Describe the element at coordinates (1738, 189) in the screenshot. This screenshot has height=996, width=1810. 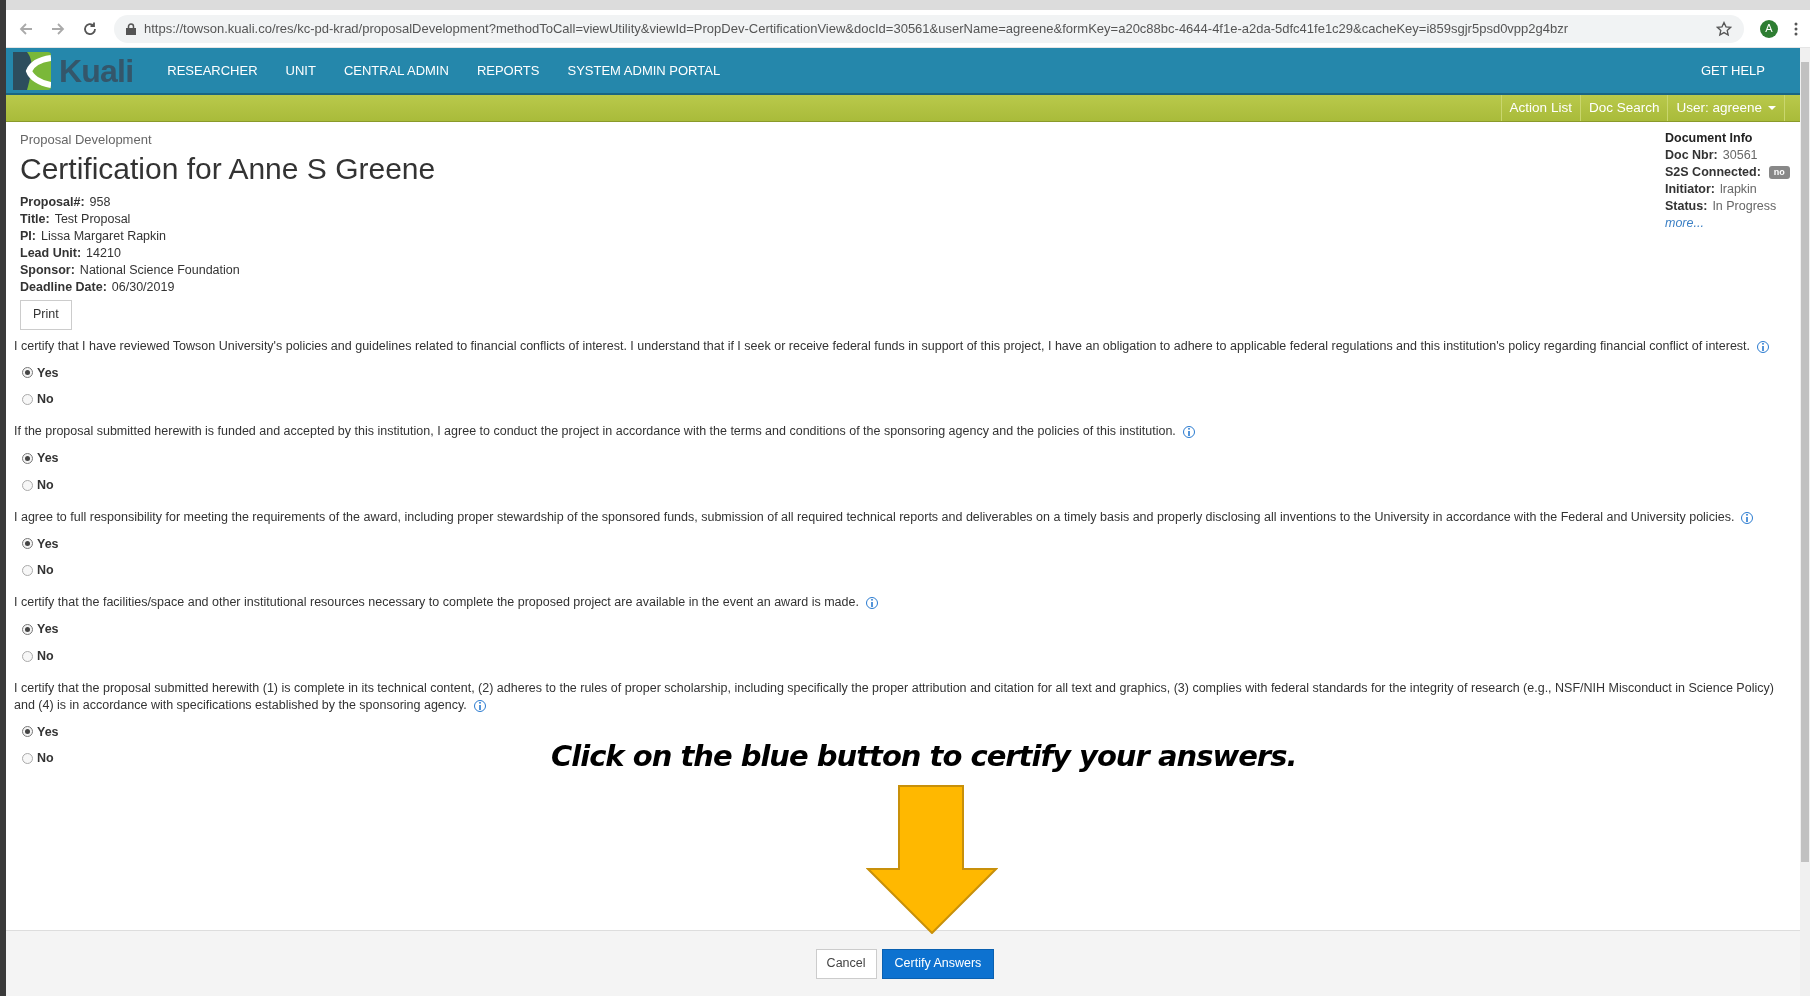
I see `field-value: lrapkin` at that location.